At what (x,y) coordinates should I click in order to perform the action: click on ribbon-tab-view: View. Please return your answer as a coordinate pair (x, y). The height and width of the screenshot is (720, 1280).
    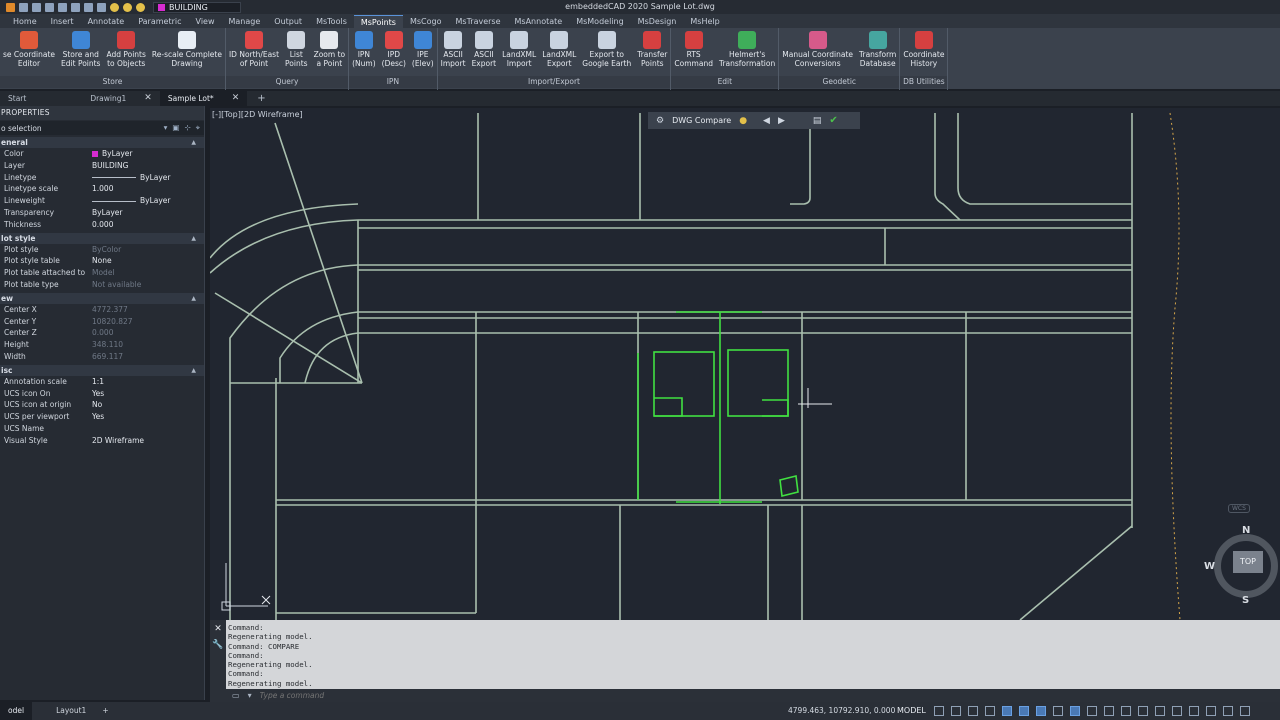
    Looking at the image, I should click on (205, 21).